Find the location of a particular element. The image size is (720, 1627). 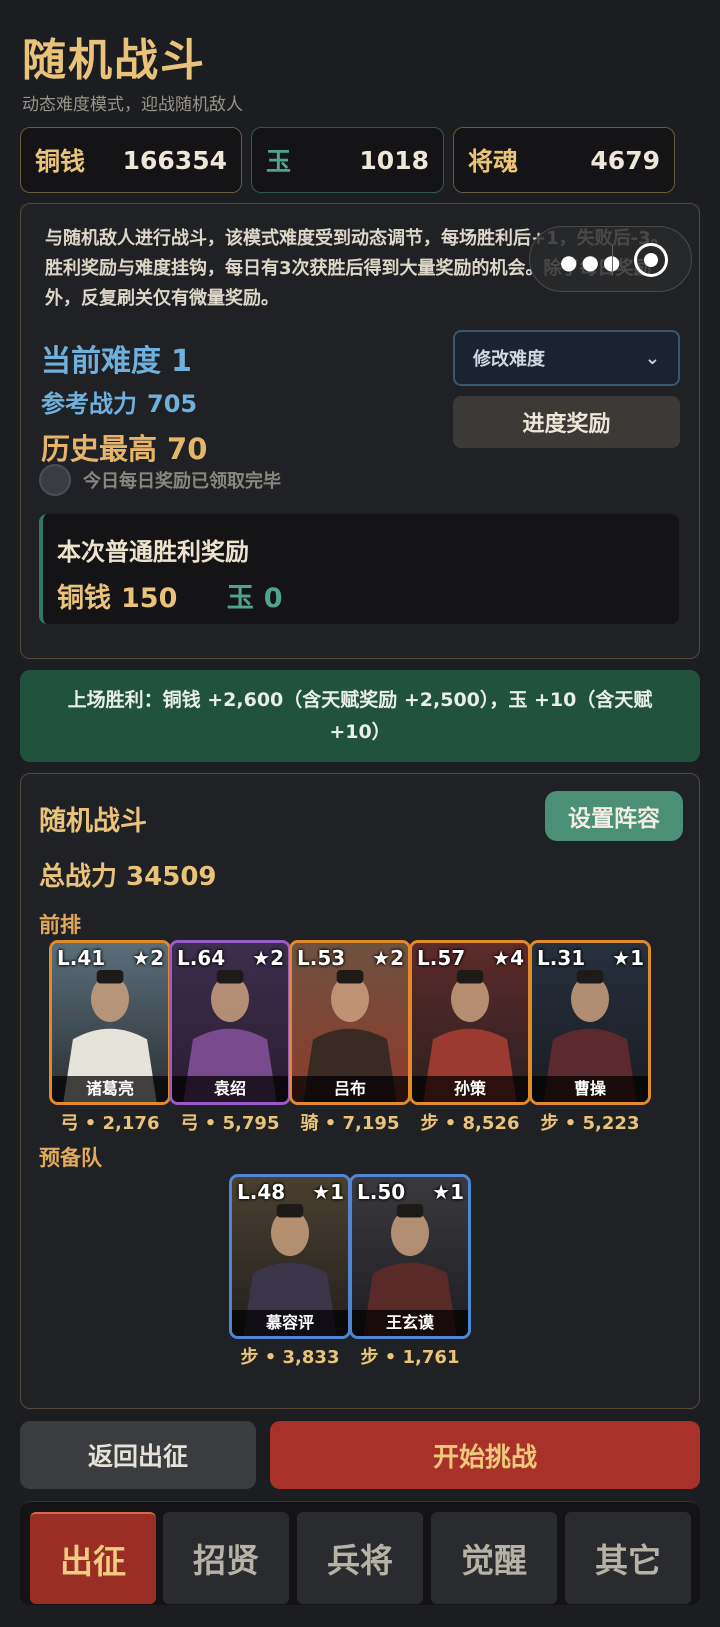

history-best-value: 70 is located at coordinates (187, 449).